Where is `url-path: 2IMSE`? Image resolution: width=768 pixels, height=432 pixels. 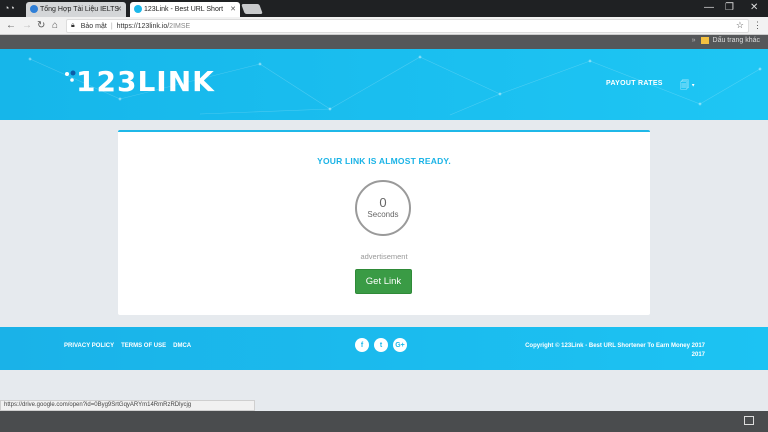
url-path: 2IMSE is located at coordinates (180, 26).